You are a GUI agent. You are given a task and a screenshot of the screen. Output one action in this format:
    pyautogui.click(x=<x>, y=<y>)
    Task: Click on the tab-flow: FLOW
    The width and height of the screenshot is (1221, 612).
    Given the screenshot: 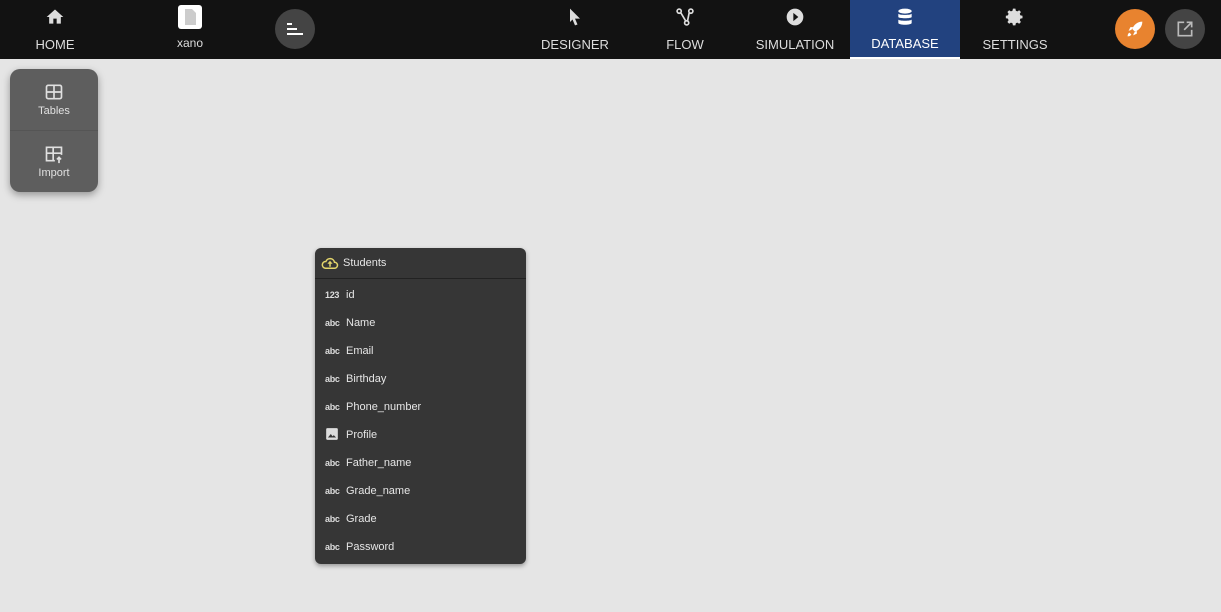 What is the action you would take?
    pyautogui.click(x=685, y=29)
    